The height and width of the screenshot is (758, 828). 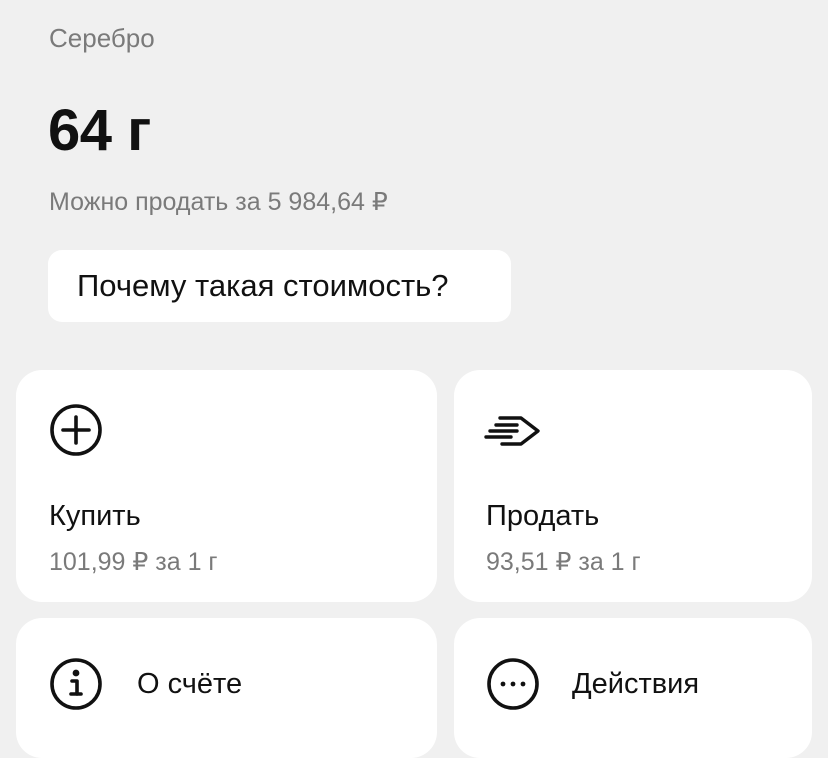 I want to click on actions-card: Действия, so click(x=633, y=688).